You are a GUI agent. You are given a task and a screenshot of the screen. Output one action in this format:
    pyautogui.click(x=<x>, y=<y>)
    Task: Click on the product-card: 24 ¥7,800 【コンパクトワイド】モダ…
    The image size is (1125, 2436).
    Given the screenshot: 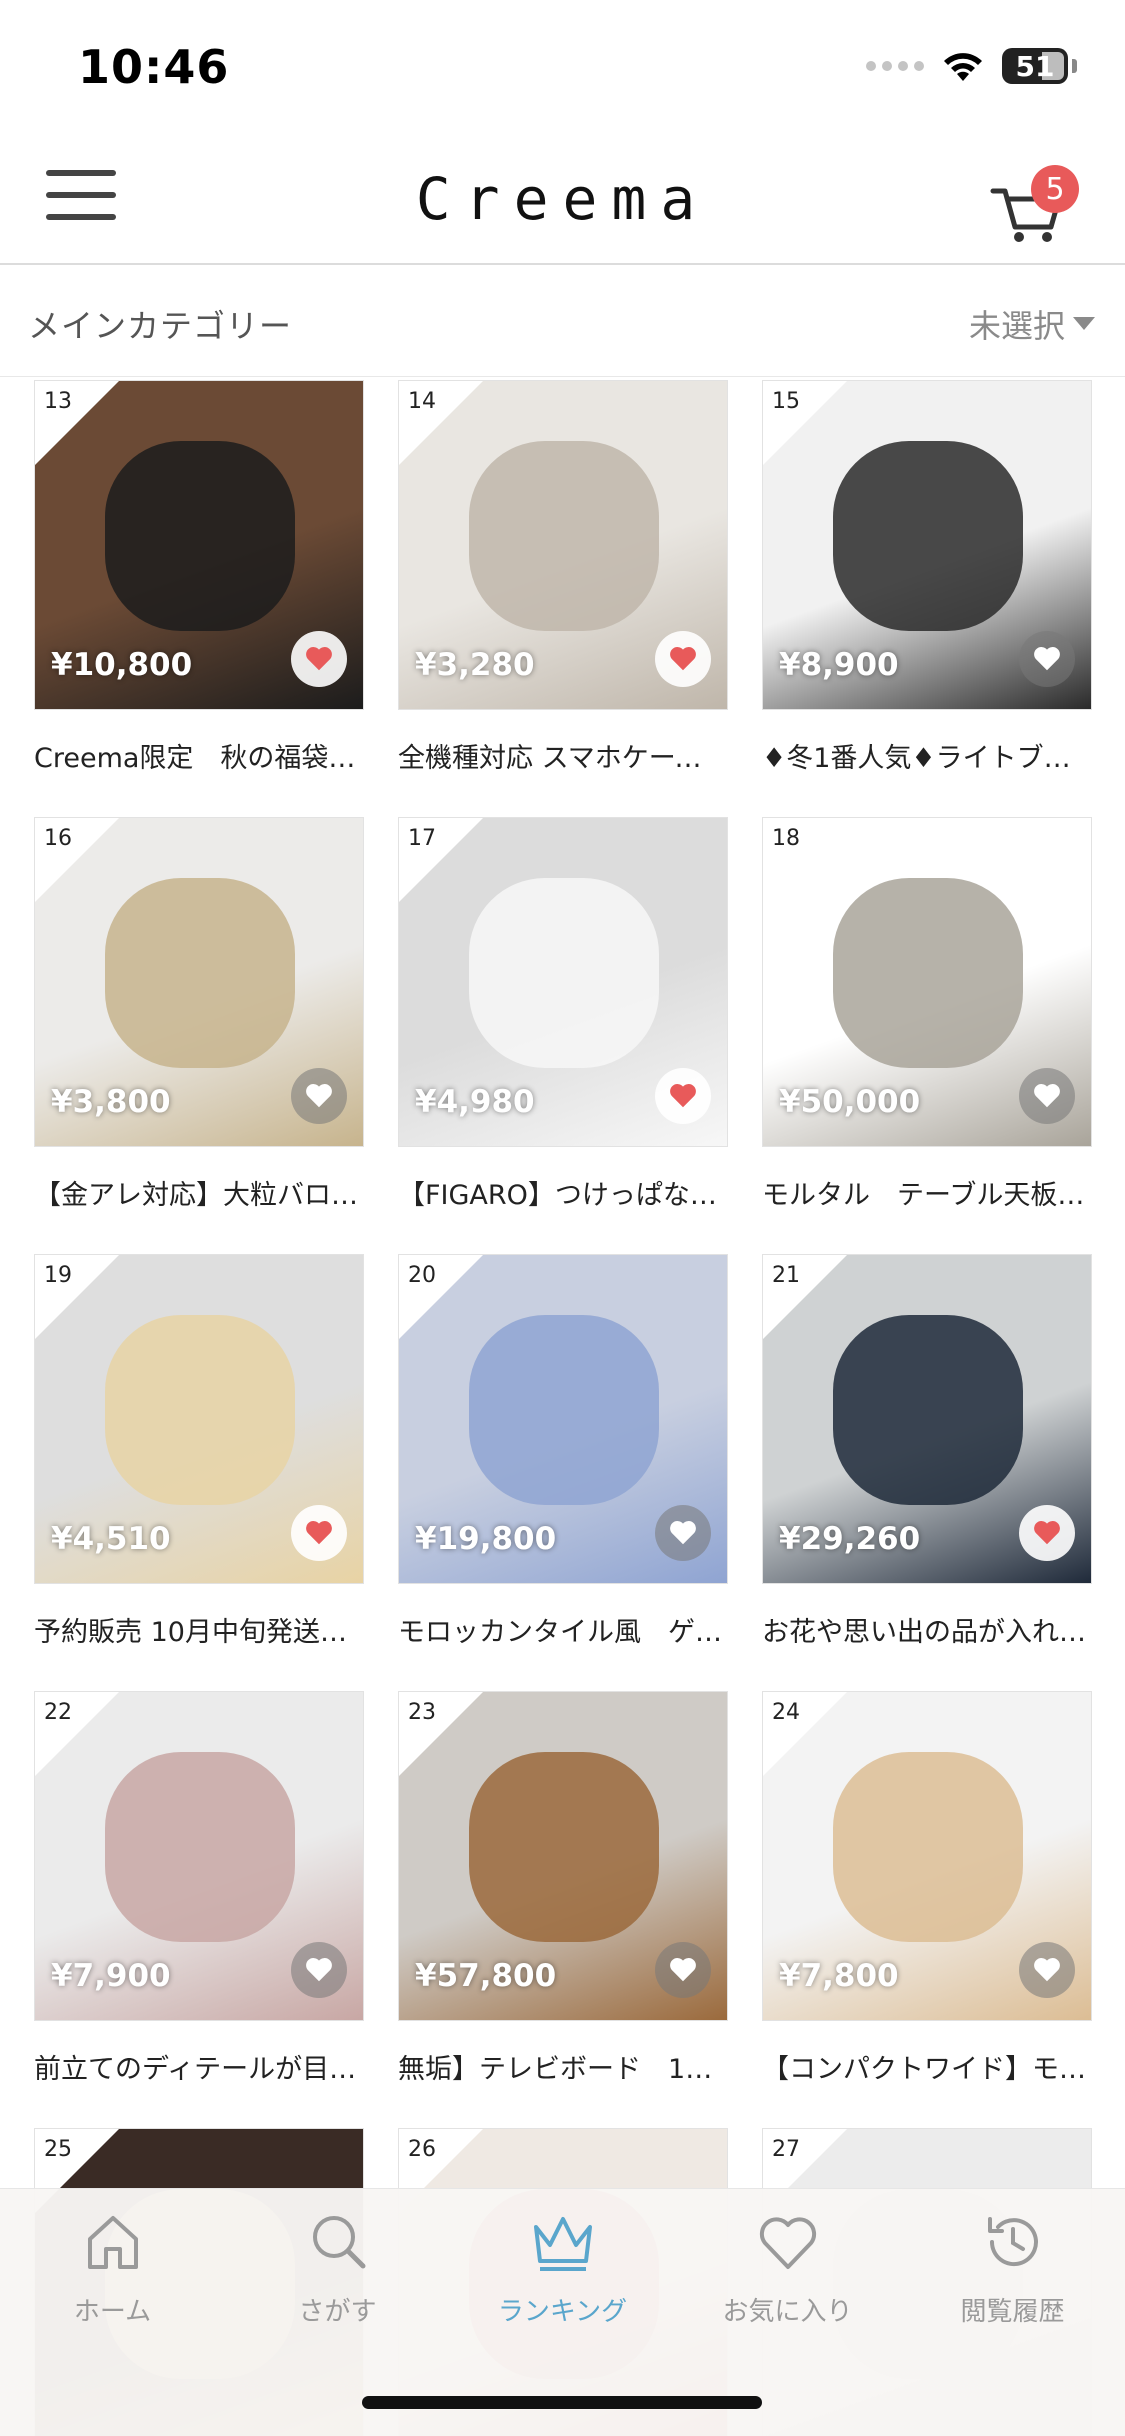 What is the action you would take?
    pyautogui.click(x=927, y=1888)
    